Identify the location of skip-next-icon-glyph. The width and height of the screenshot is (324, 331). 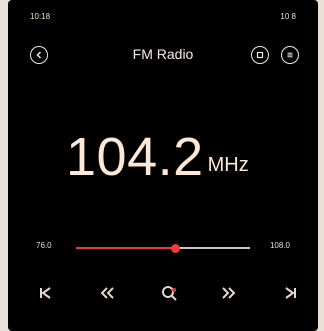
(290, 293).